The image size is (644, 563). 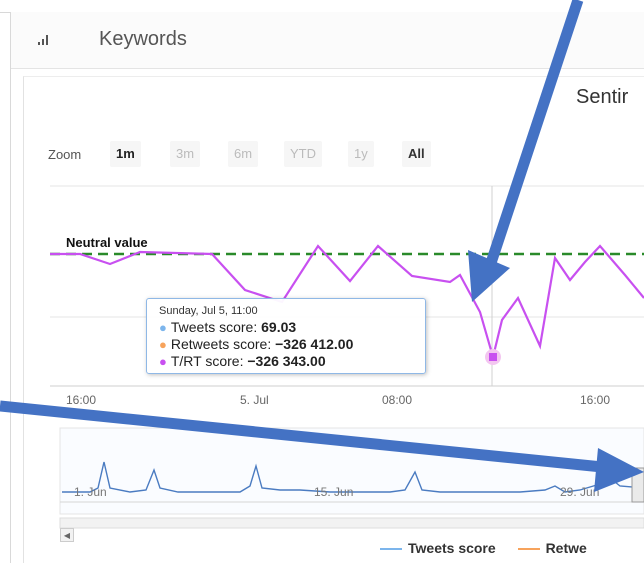 I want to click on navigator-tick-label: 29. Jun, so click(x=579, y=492).